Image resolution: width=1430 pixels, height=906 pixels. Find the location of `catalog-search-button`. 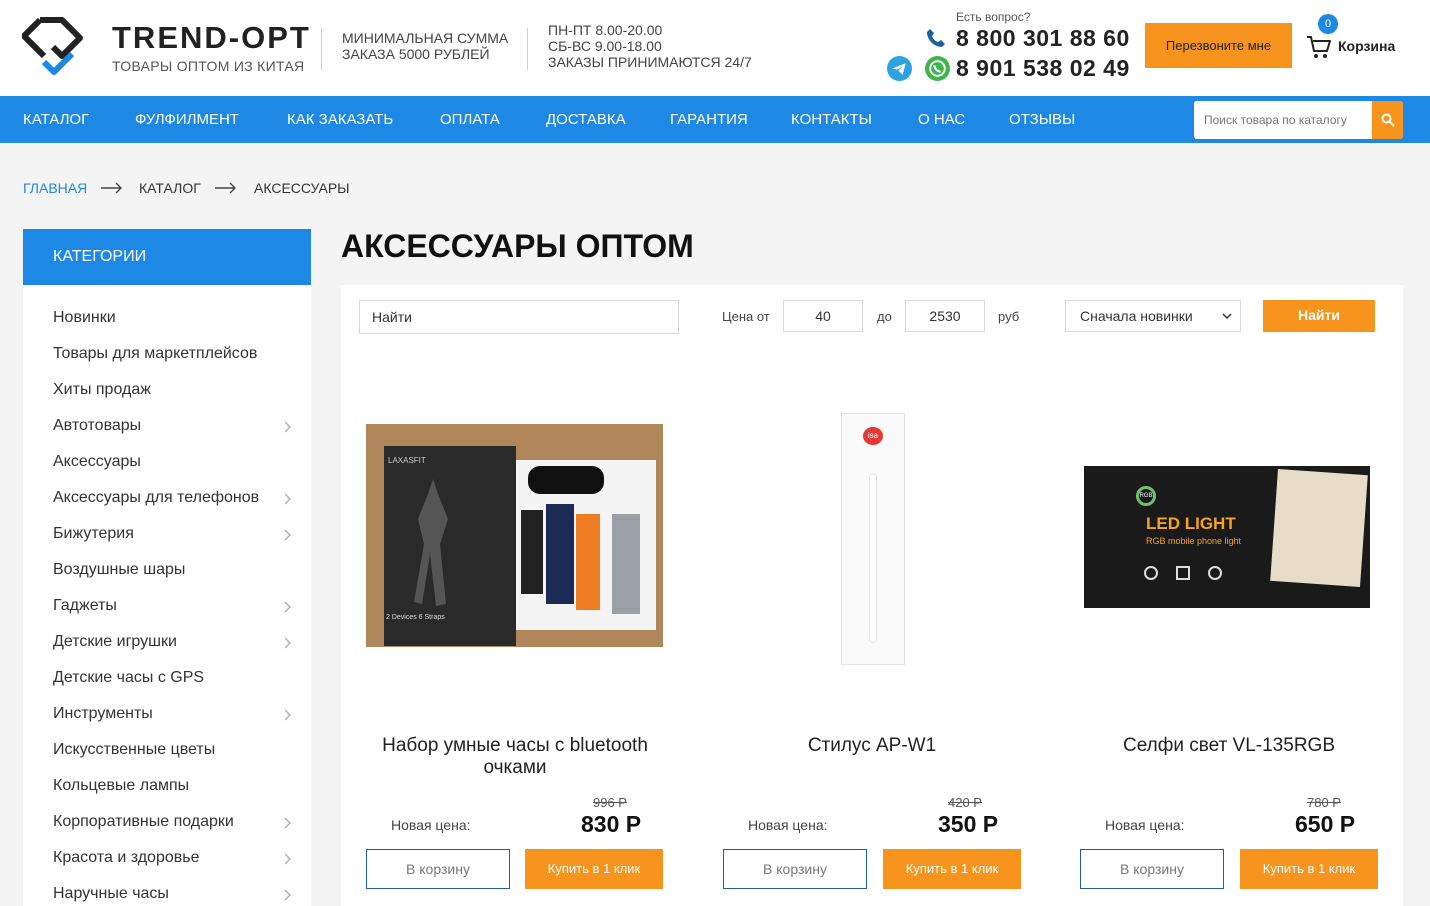

catalog-search-button is located at coordinates (1387, 120).